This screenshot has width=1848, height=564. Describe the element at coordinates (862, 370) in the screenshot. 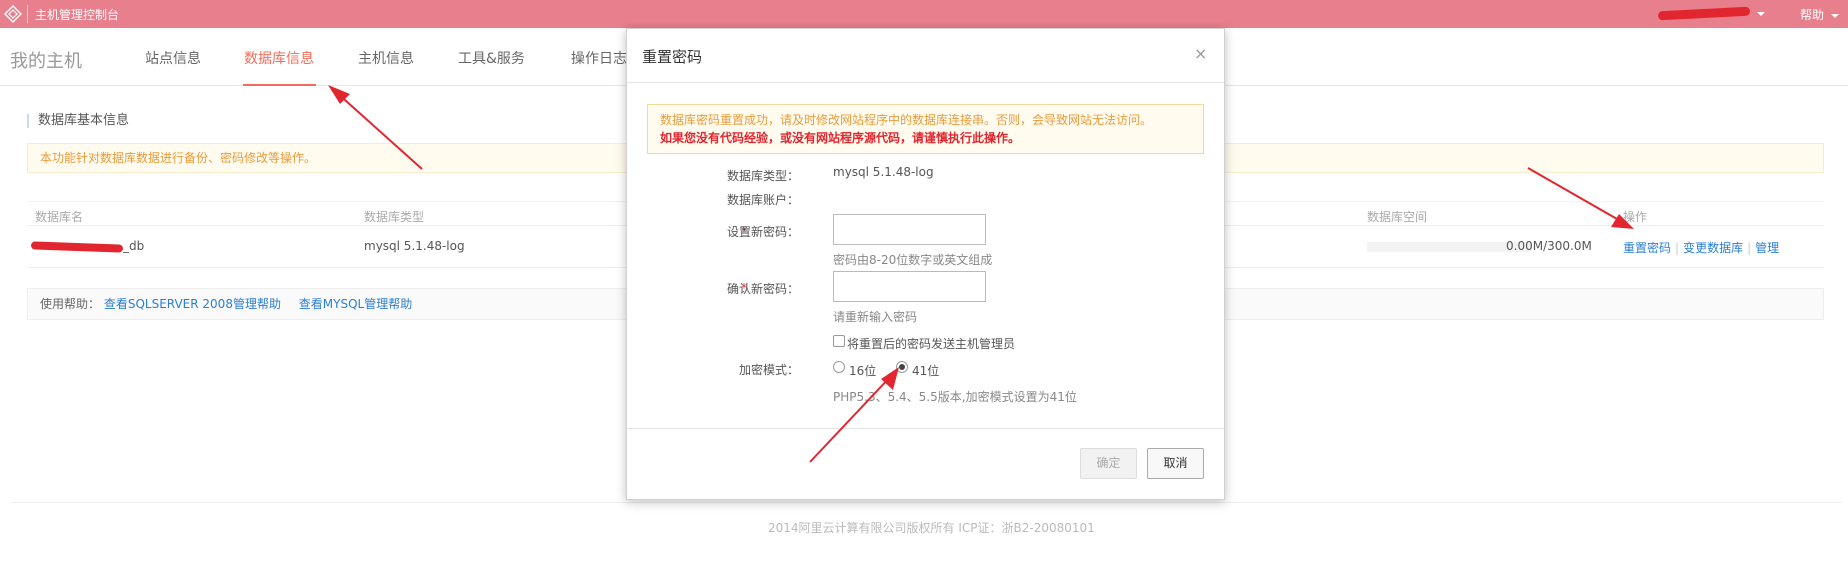

I see `encrypt-16-label: 16位` at that location.